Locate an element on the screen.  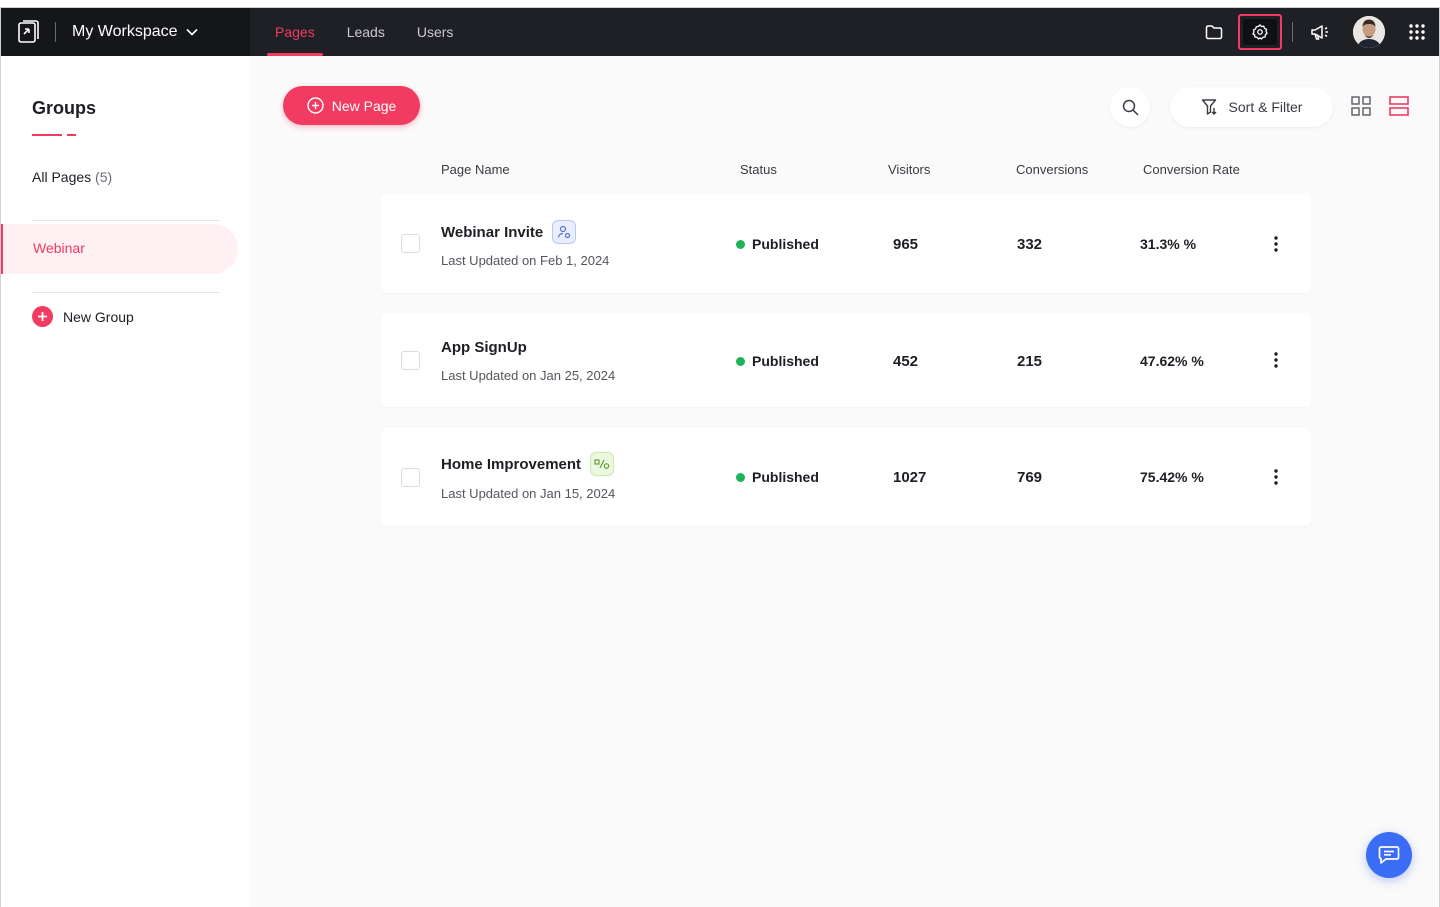
list-view-icon is located at coordinates (1400, 107).